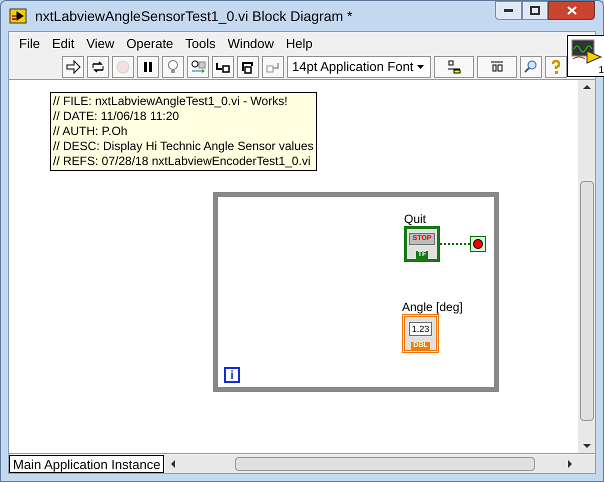 Image resolution: width=604 pixels, height=482 pixels. Describe the element at coordinates (63, 44) in the screenshot. I see `menu-item: Edit` at that location.